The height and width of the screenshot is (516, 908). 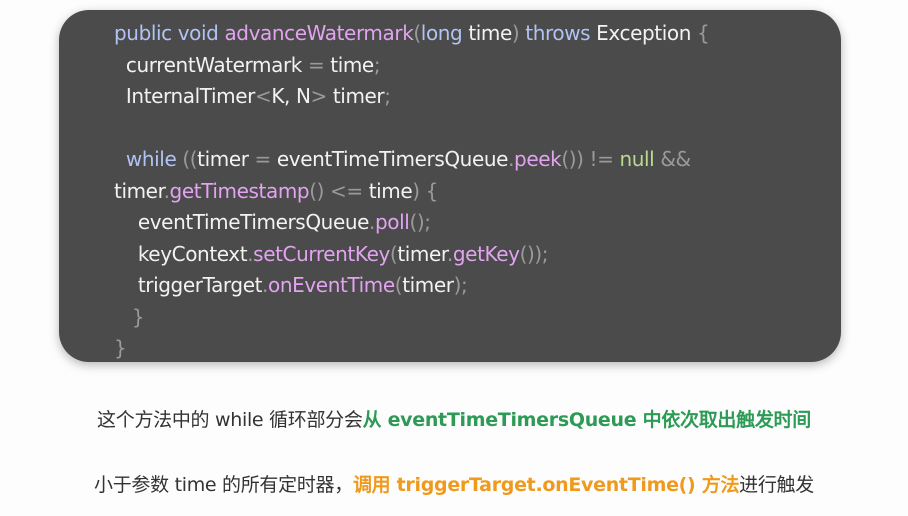 What do you see at coordinates (184, 96) in the screenshot?
I see `code-token: InternalTimer` at bounding box center [184, 96].